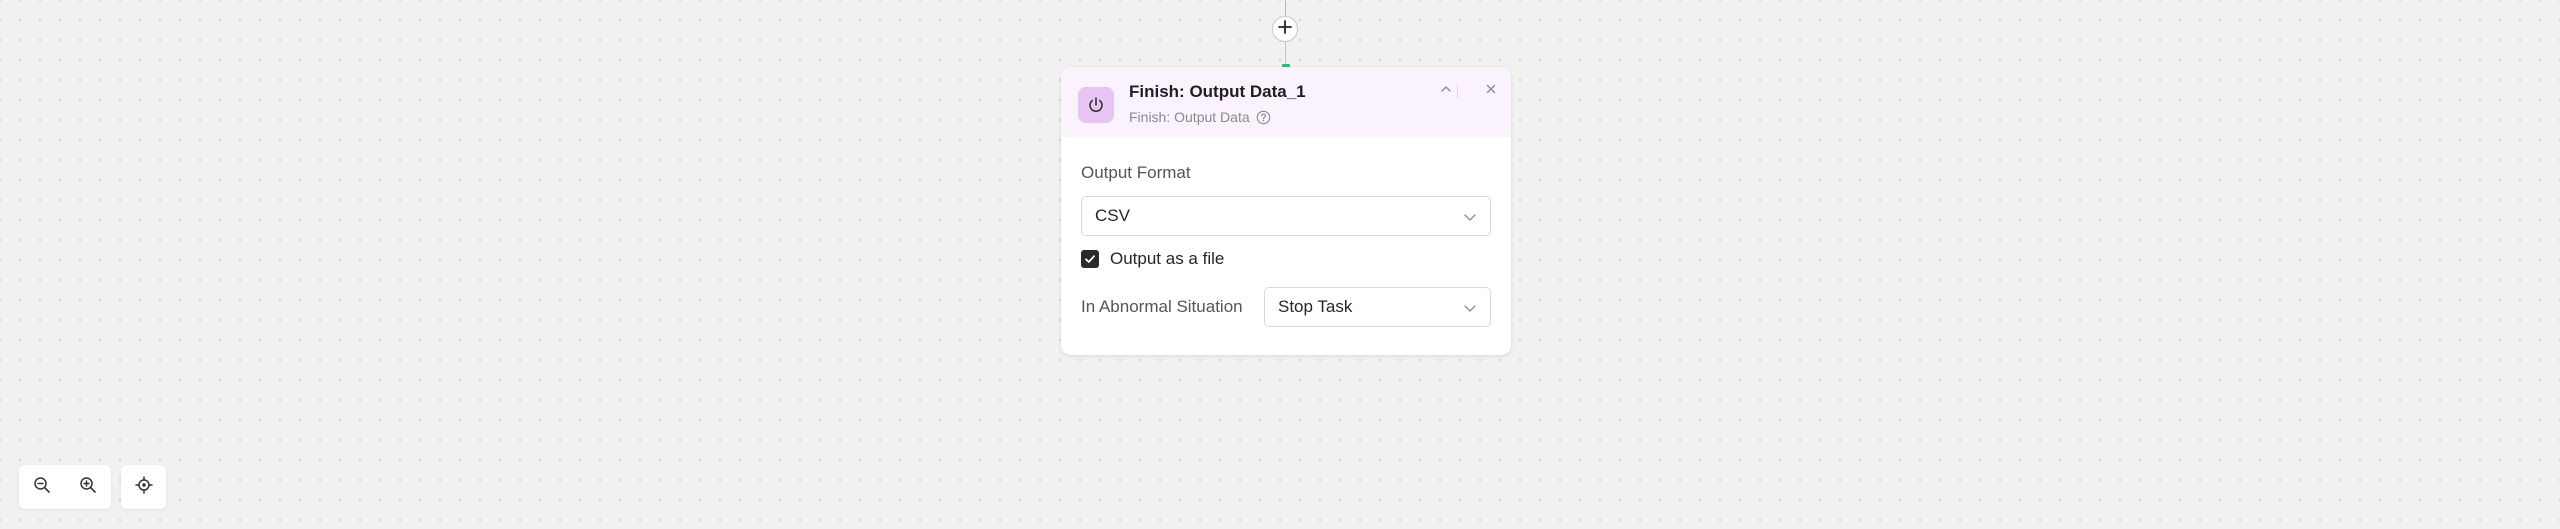  I want to click on abnormal-situation-row: In Abnormal Situation Stop Task, so click(1286, 307).